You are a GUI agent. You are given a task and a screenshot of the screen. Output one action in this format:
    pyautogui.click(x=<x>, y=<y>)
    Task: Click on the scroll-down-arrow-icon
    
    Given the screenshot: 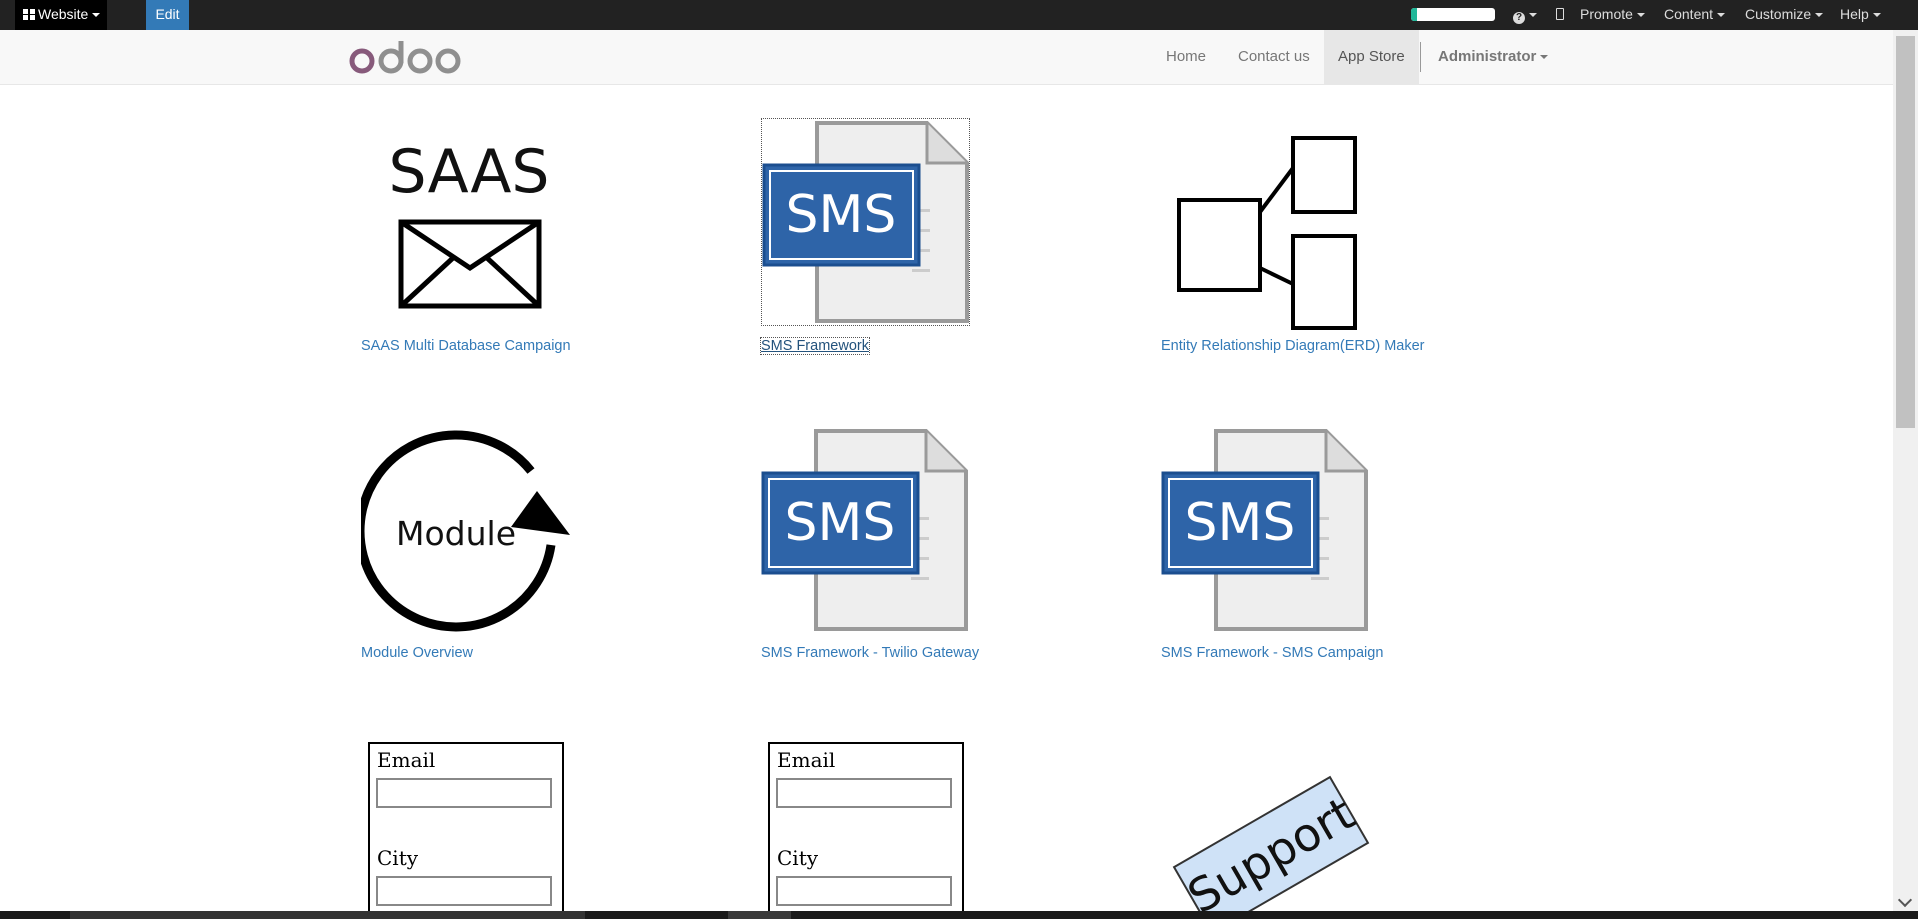 What is the action you would take?
    pyautogui.click(x=1905, y=900)
    